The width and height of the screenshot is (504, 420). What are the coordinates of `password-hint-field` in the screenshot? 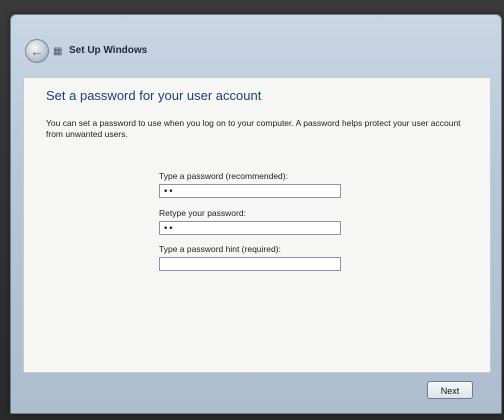 It's located at (250, 264).